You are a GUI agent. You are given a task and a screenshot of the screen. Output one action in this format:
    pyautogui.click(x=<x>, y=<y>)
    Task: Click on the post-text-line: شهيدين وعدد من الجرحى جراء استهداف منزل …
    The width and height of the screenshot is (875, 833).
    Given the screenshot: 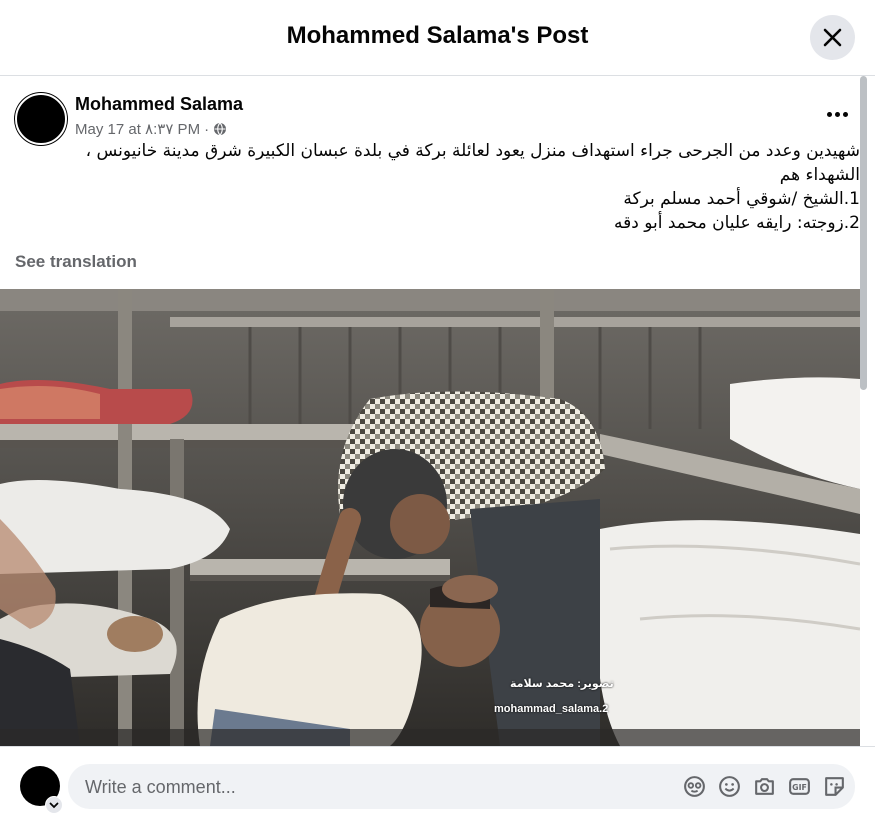 What is the action you would take?
    pyautogui.click(x=472, y=151)
    